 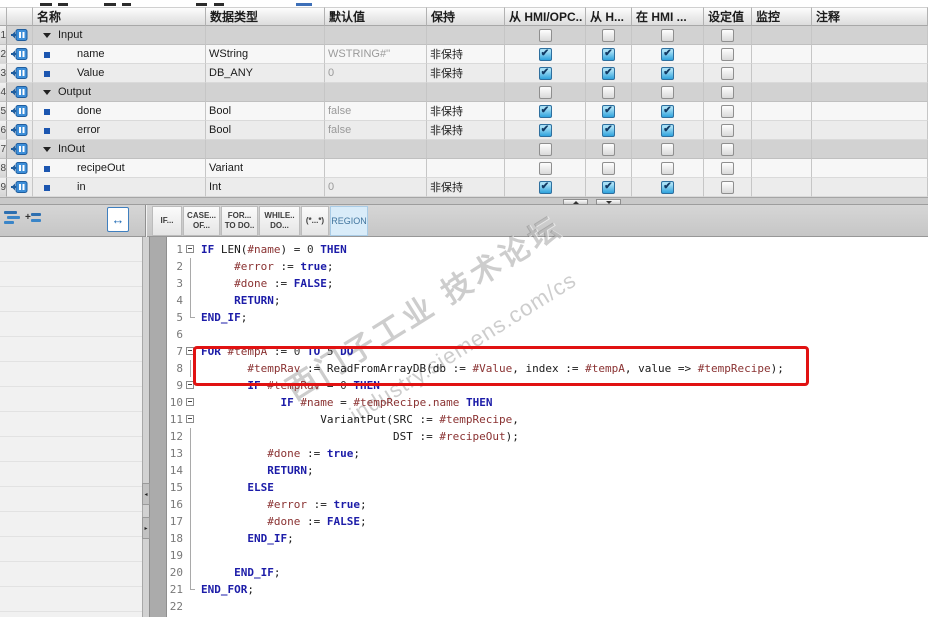 What do you see at coordinates (146, 427) in the screenshot?
I see `pane-splitter` at bounding box center [146, 427].